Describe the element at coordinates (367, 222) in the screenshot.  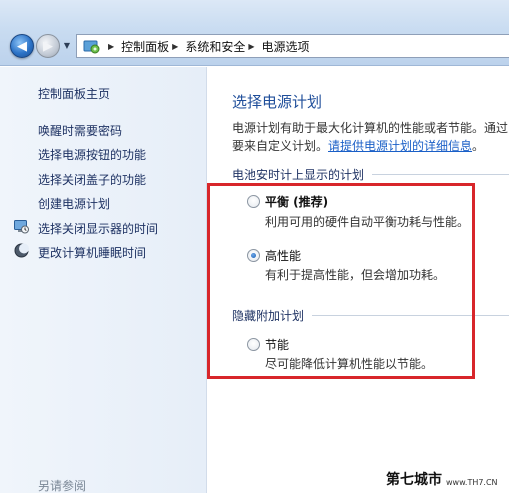
I see `plan-balanced-description: 利用可用的硬件自动平衡功耗与性能。` at that location.